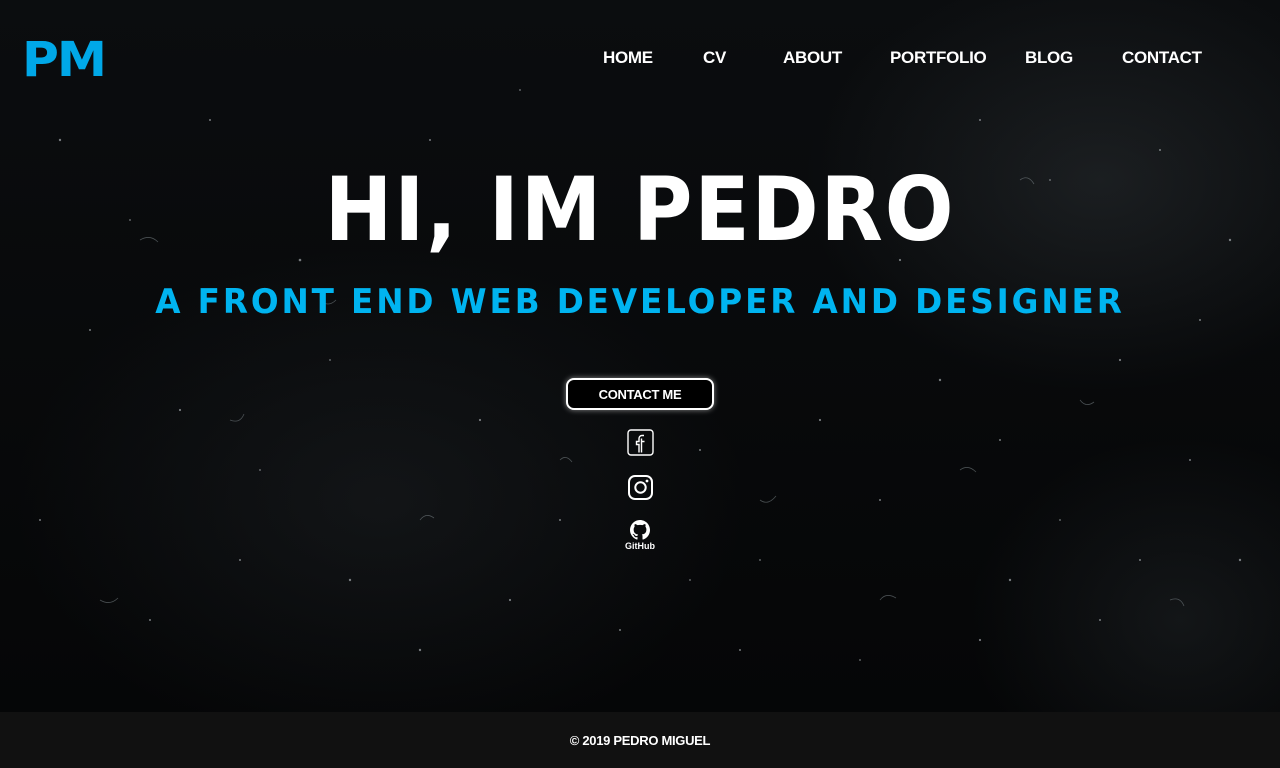  I want to click on nav-cv: CV, so click(714, 58).